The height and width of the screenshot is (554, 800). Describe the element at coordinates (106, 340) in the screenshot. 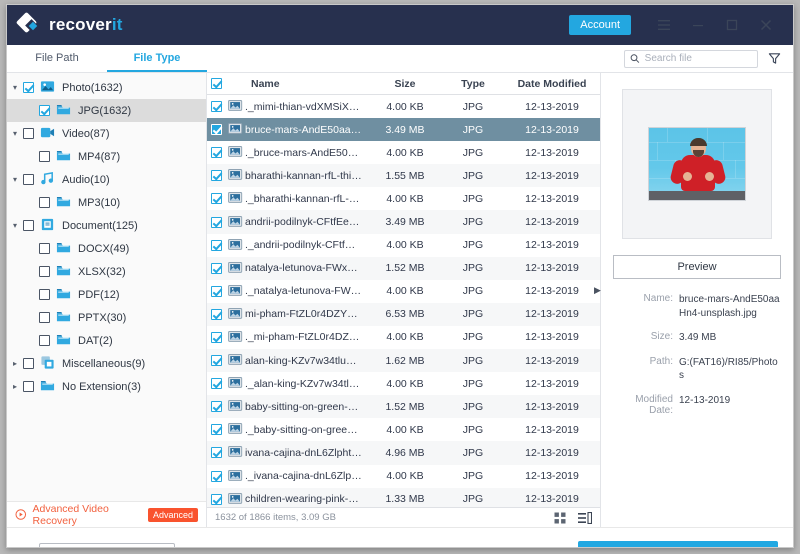

I see `tree-item-dat-2: DAT(2)` at that location.